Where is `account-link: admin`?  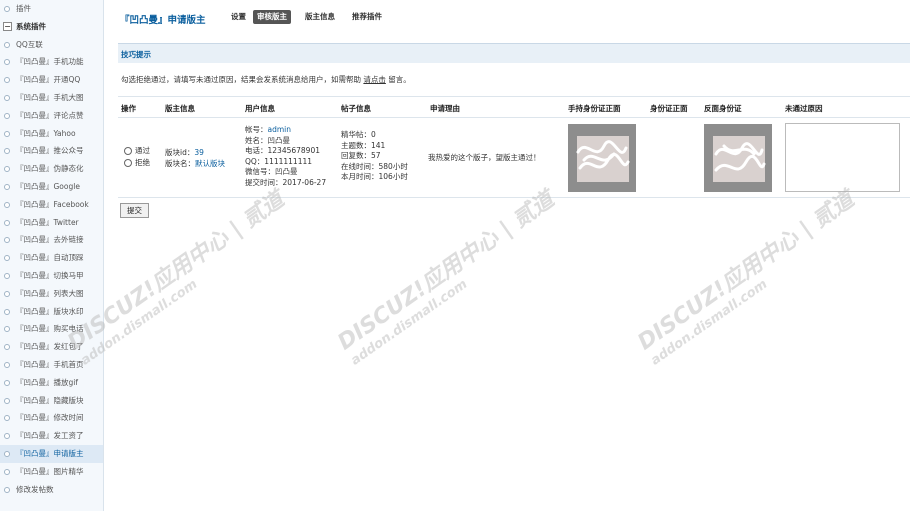
account-link: admin is located at coordinates (280, 129).